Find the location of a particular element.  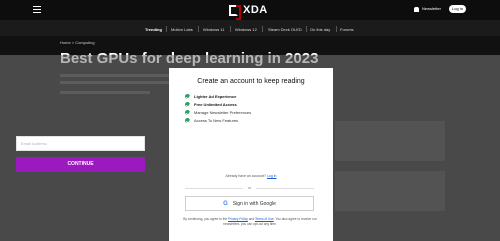

benefit-label: Access To New Features is located at coordinates (216, 120).